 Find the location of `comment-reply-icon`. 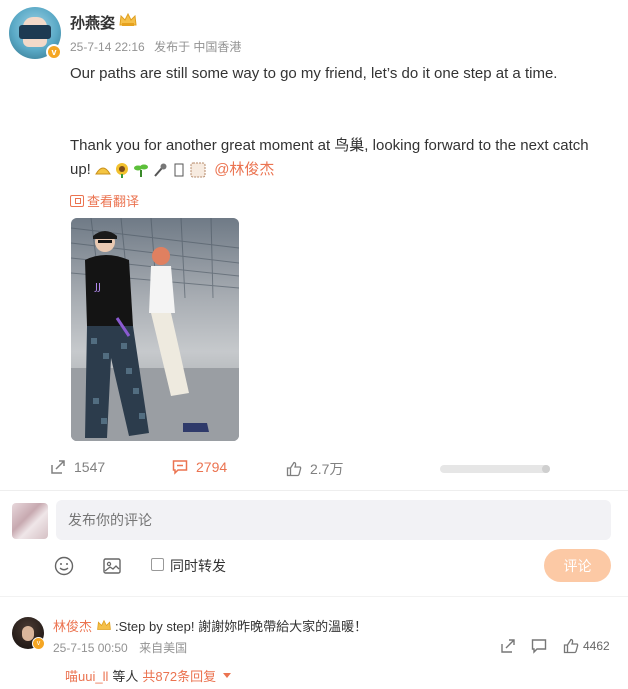

comment-reply-icon is located at coordinates (539, 646).